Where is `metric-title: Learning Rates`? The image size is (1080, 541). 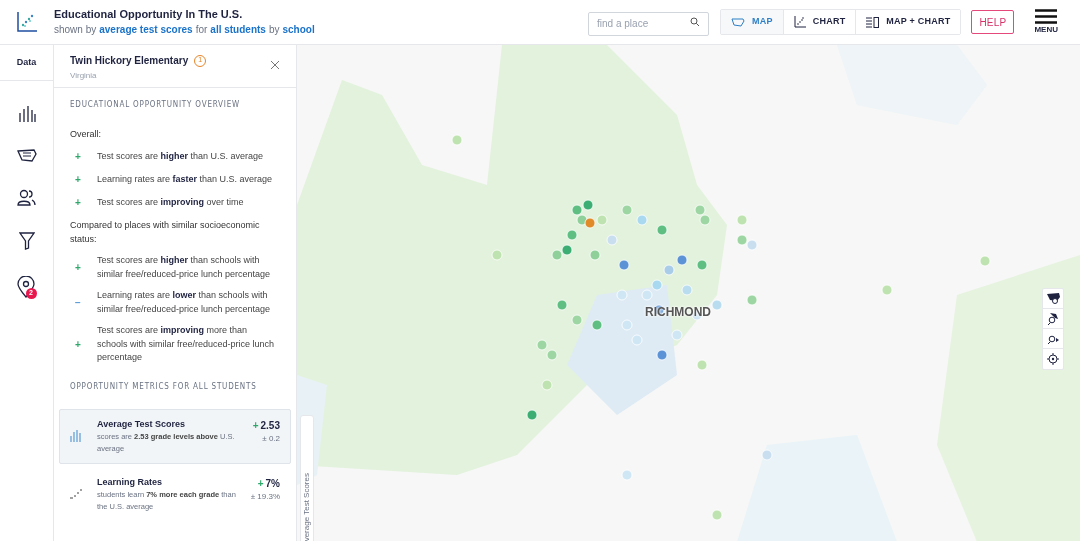
metric-title: Learning Rates is located at coordinates (130, 482).